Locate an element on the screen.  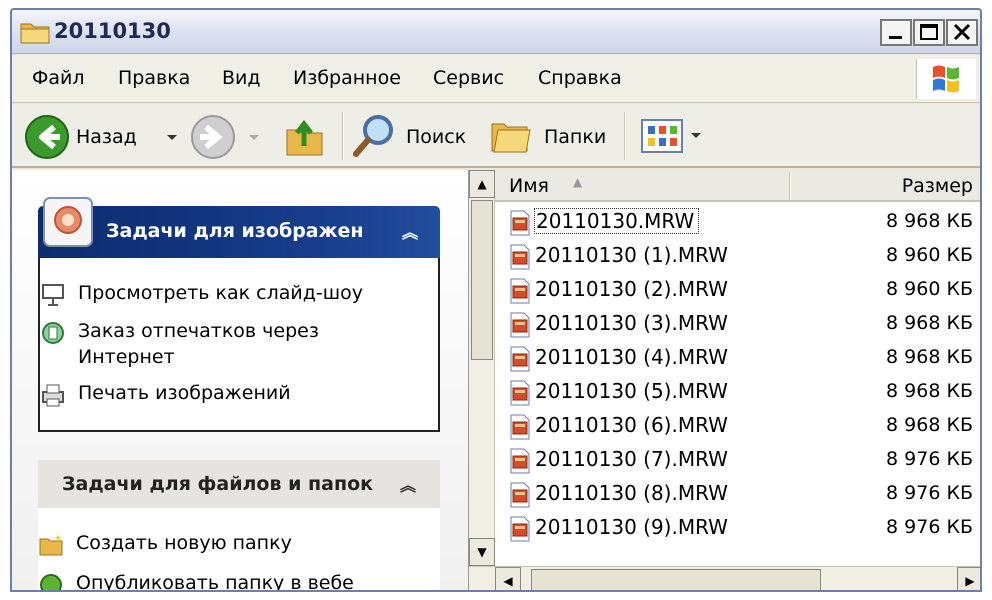
search-button: Поиск is located at coordinates (410, 136).